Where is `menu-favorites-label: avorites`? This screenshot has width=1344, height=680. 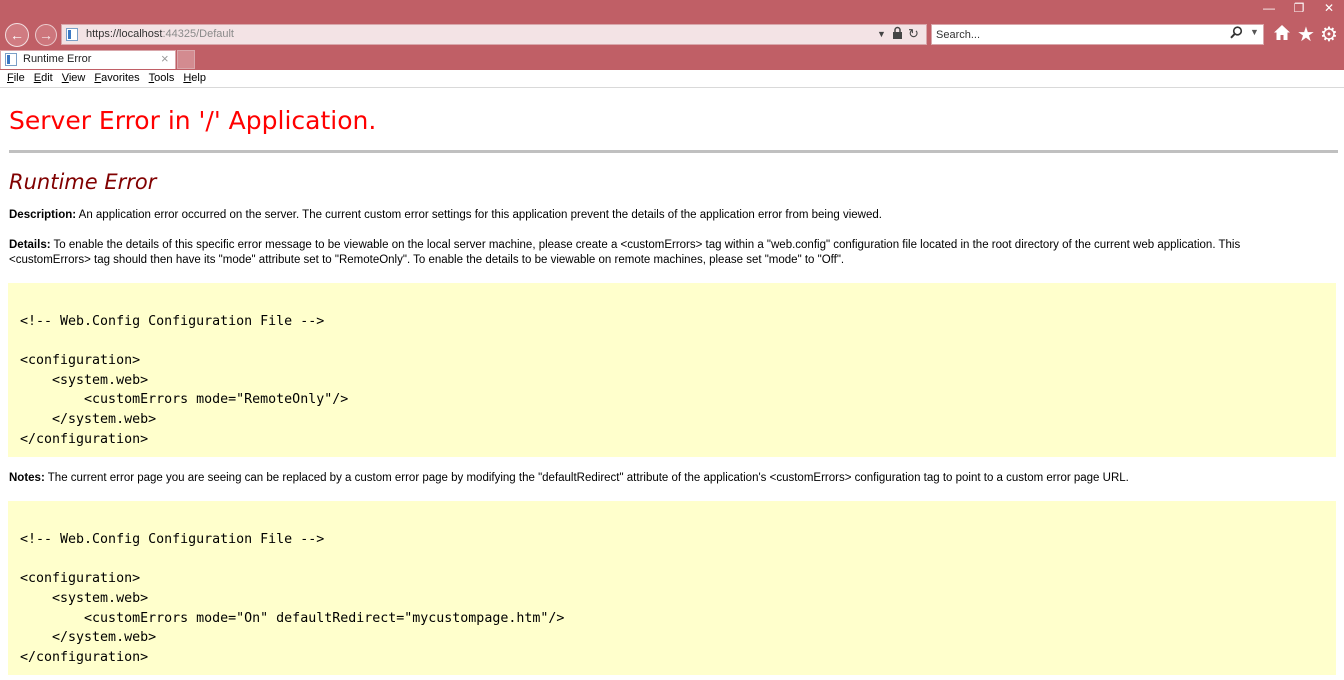
menu-favorites-label: avorites is located at coordinates (120, 78).